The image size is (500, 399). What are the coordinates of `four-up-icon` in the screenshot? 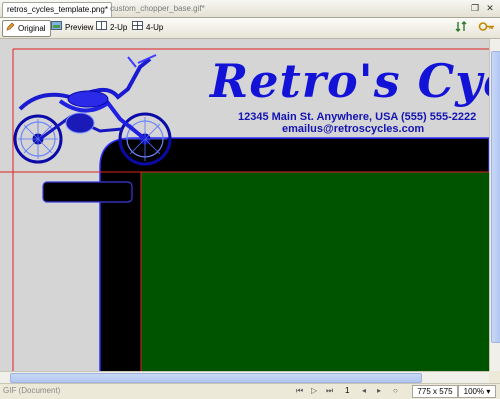 It's located at (137, 27).